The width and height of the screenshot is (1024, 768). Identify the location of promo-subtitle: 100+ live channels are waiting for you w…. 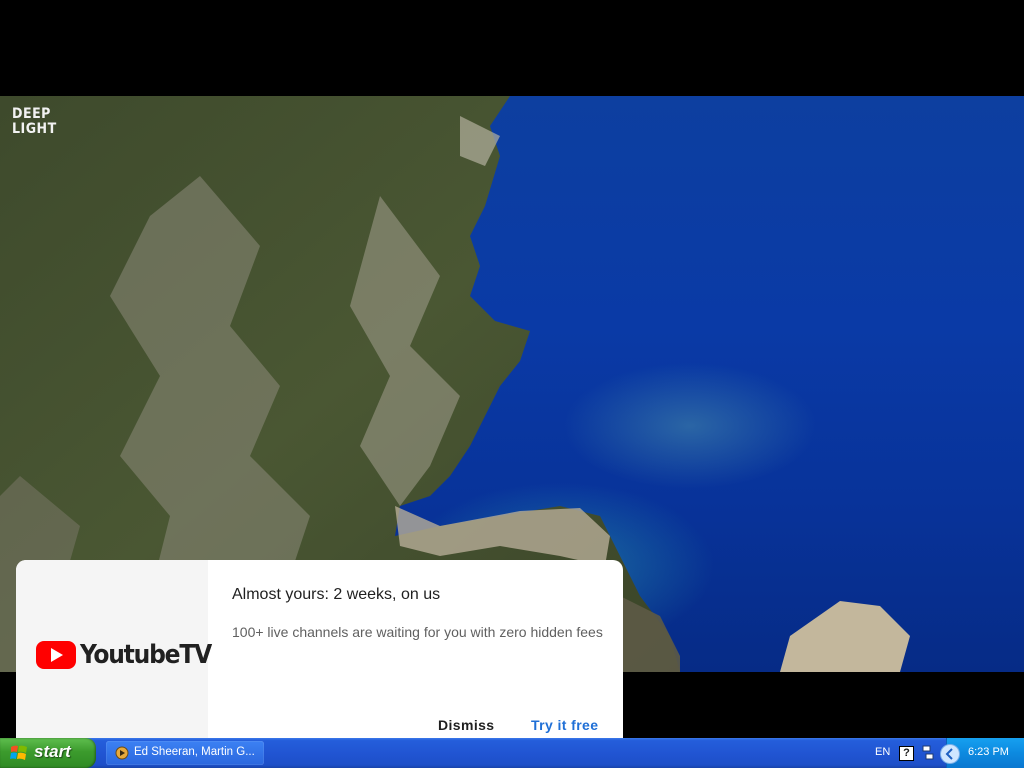
(417, 632).